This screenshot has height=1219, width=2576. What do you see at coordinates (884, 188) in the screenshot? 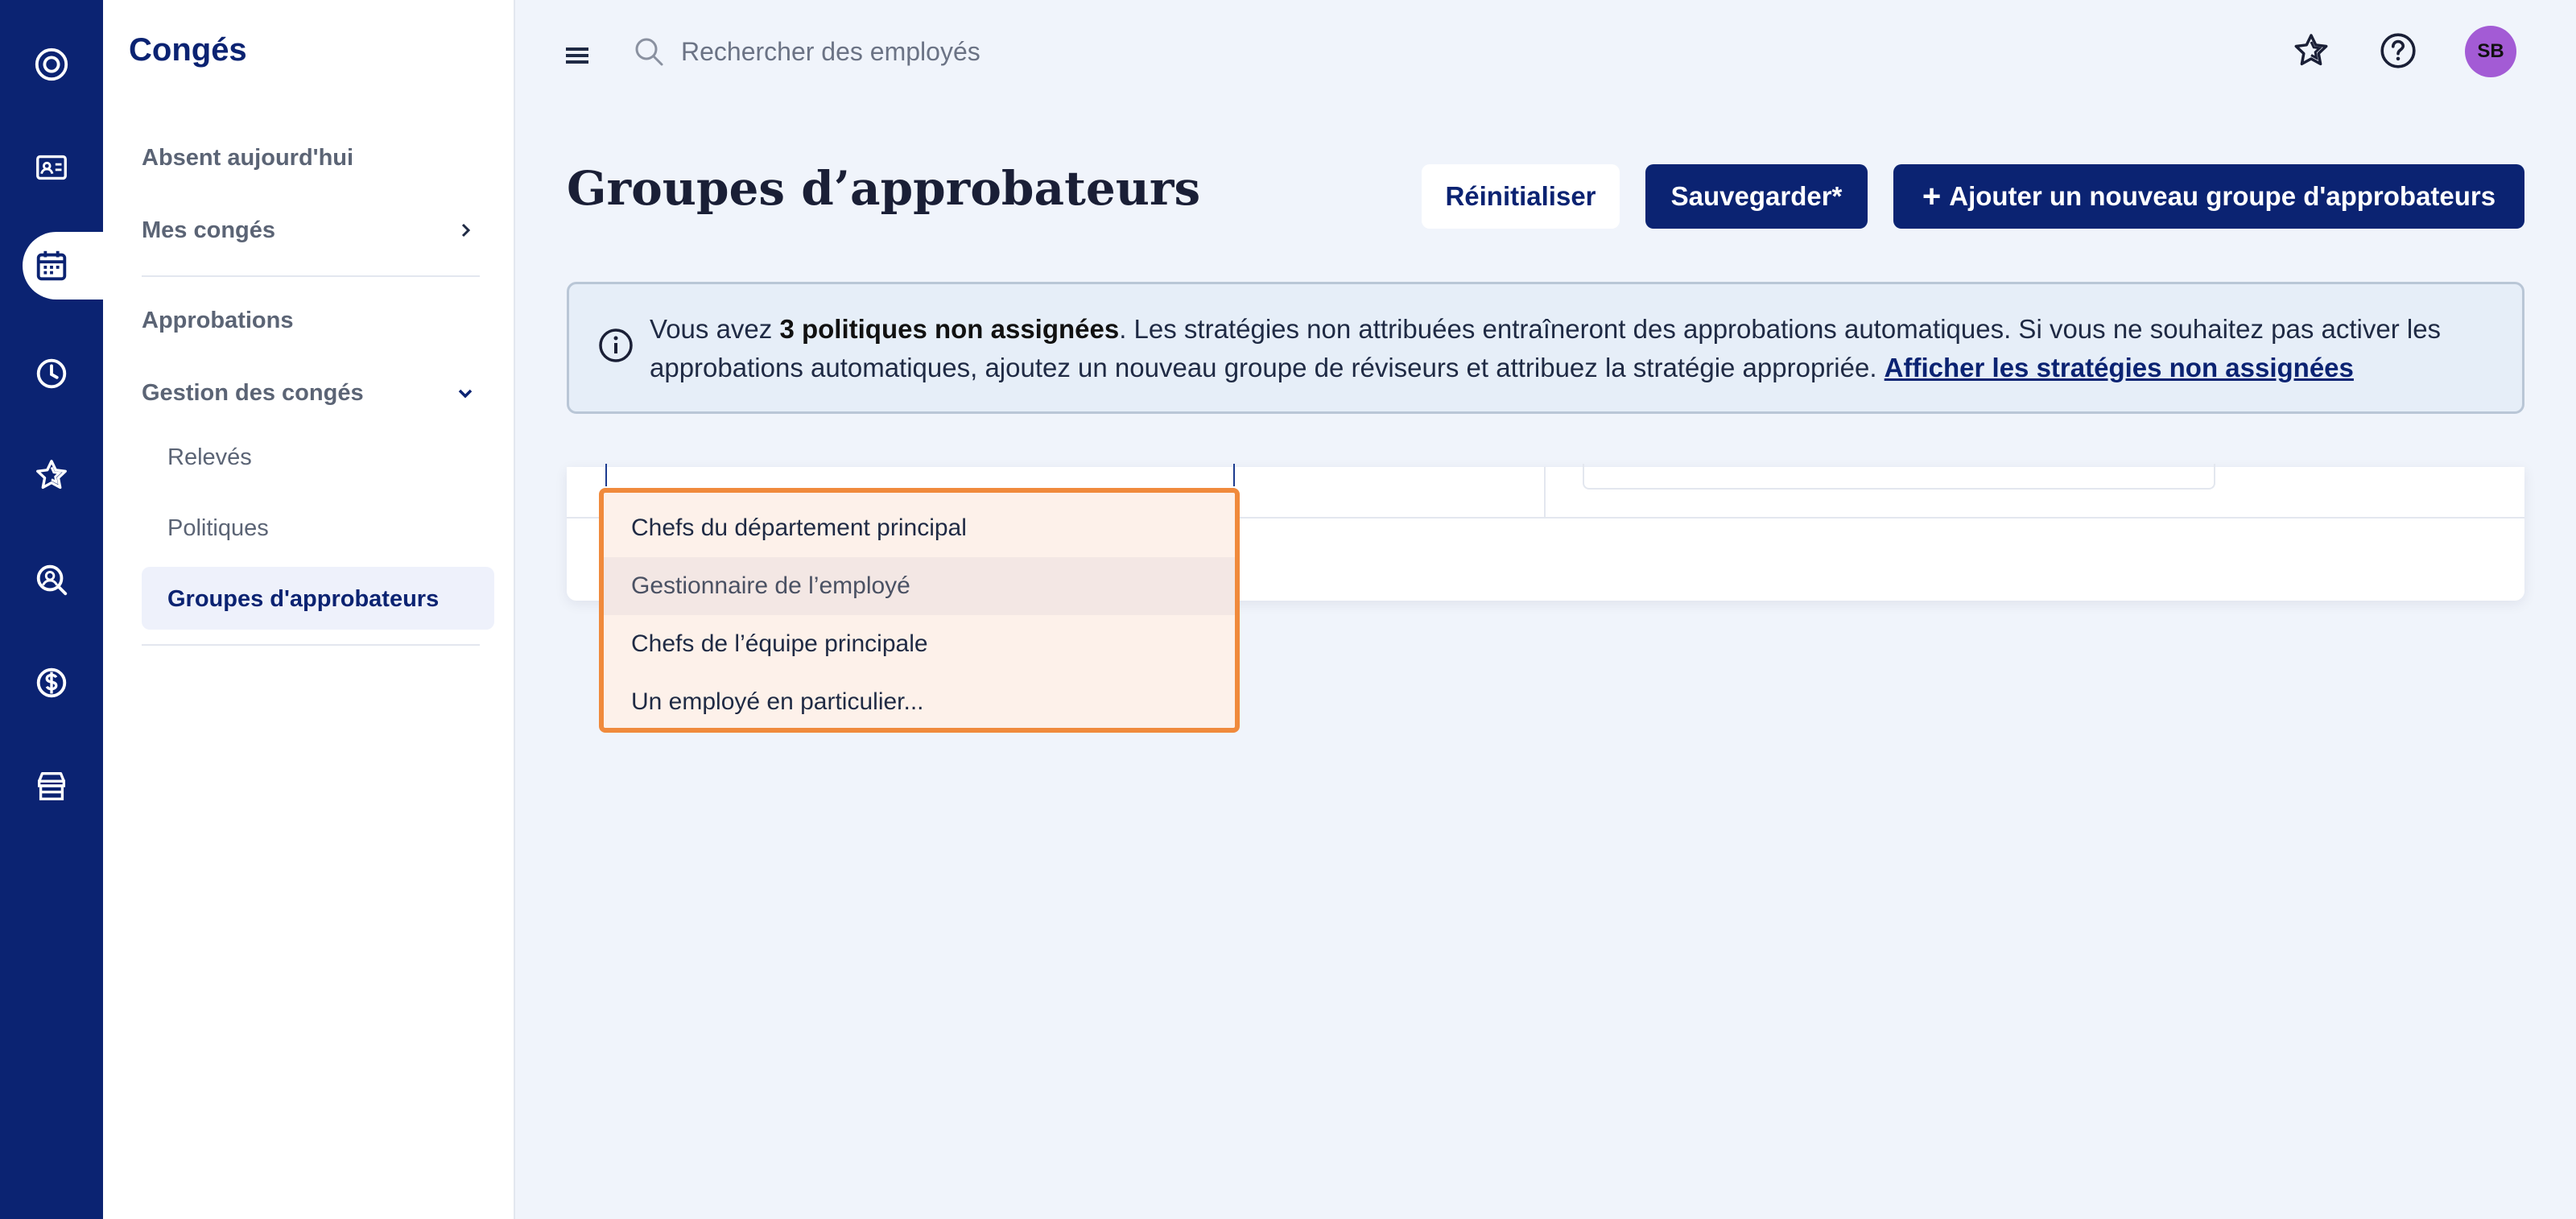
I see `page-title: Groupes d’approbateurs` at bounding box center [884, 188].